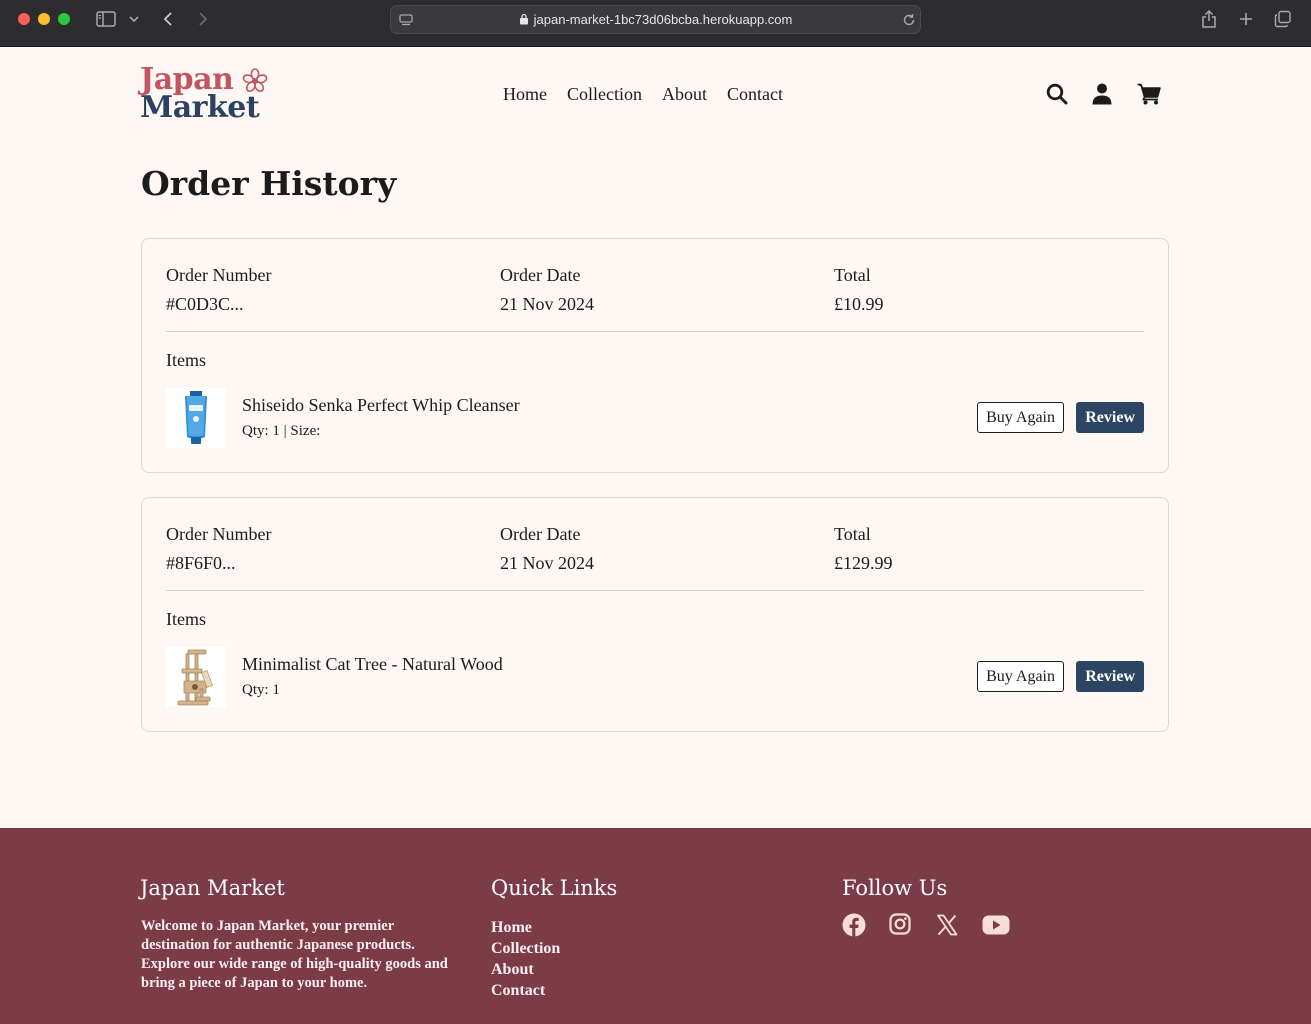 This screenshot has height=1024, width=1311. Describe the element at coordinates (134, 19) in the screenshot. I see `chevron-down-icon` at that location.